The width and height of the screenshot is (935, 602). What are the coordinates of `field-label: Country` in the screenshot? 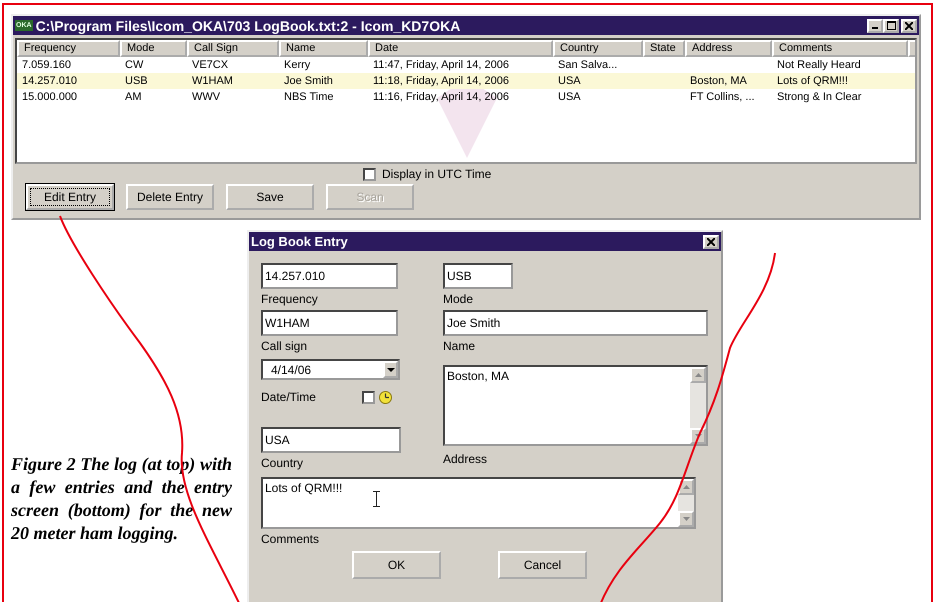 It's located at (282, 463).